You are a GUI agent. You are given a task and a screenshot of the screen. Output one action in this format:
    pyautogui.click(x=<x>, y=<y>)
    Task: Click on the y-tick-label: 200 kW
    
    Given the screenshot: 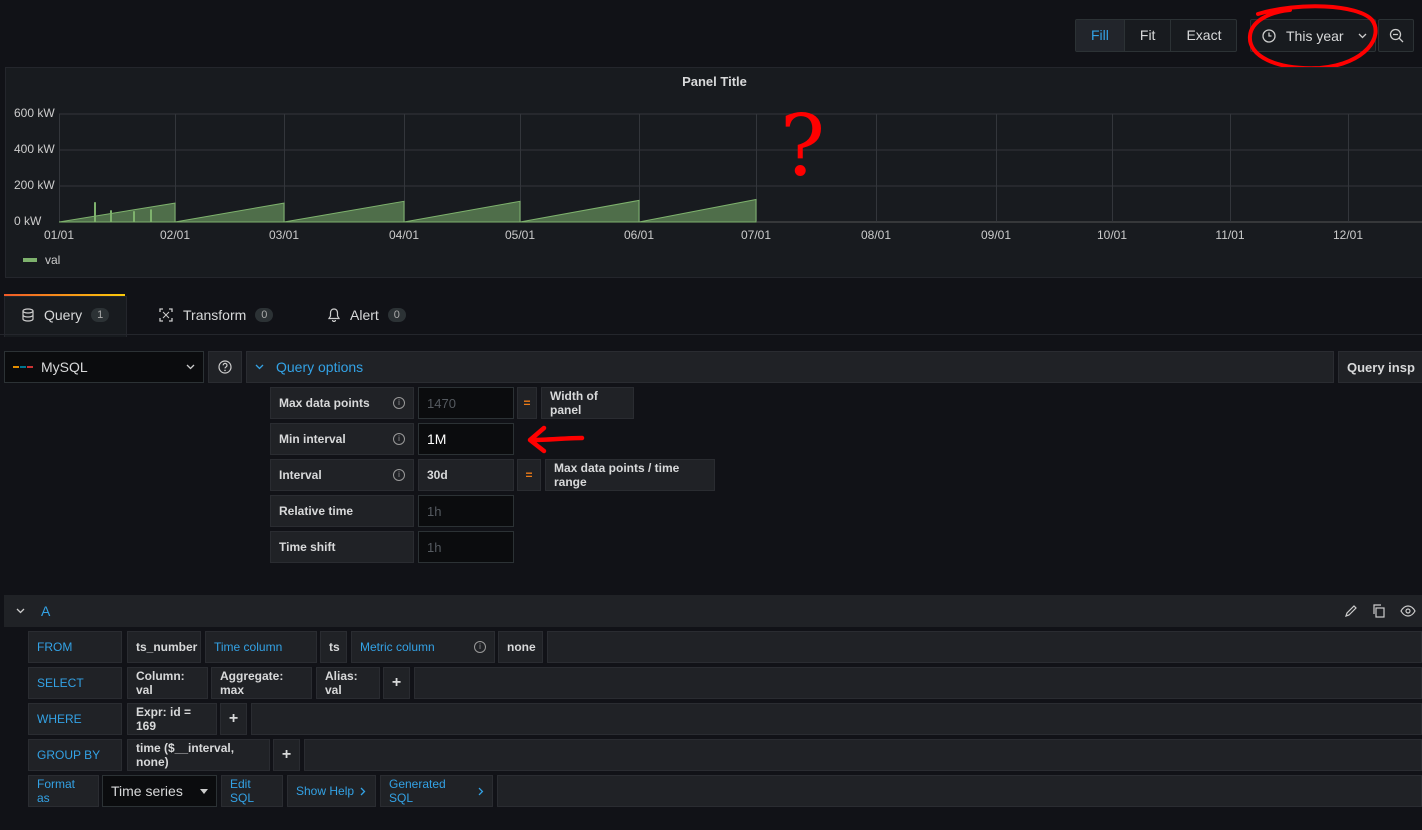 What is the action you would take?
    pyautogui.click(x=34, y=185)
    